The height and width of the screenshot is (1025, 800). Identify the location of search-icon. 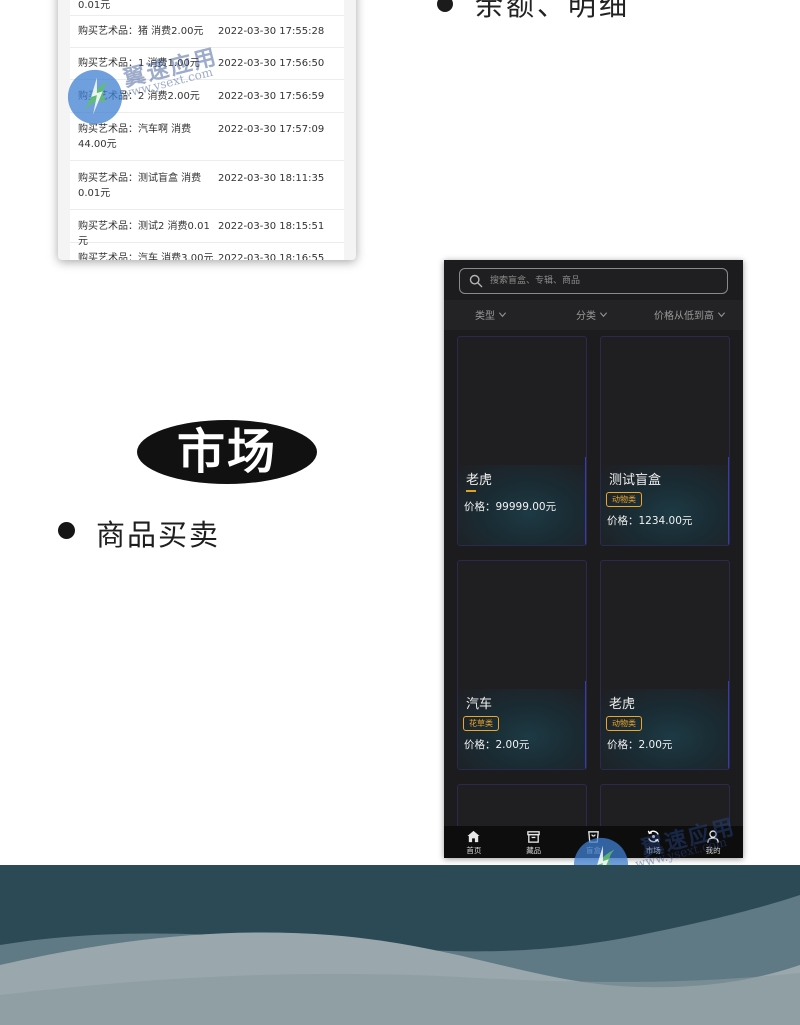
(476, 281).